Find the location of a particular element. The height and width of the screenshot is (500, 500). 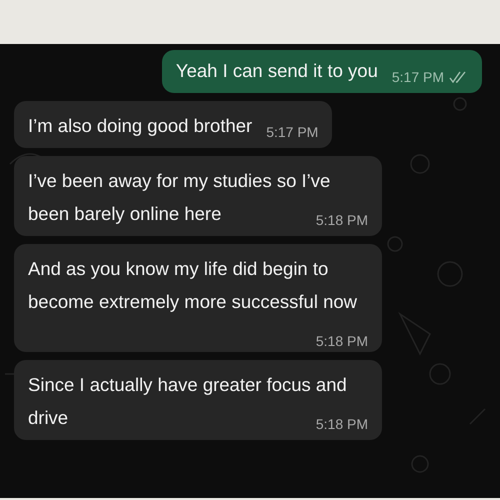

received-message: Since I actually have greater focus and drive 5:18 PM is located at coordinates (198, 400).